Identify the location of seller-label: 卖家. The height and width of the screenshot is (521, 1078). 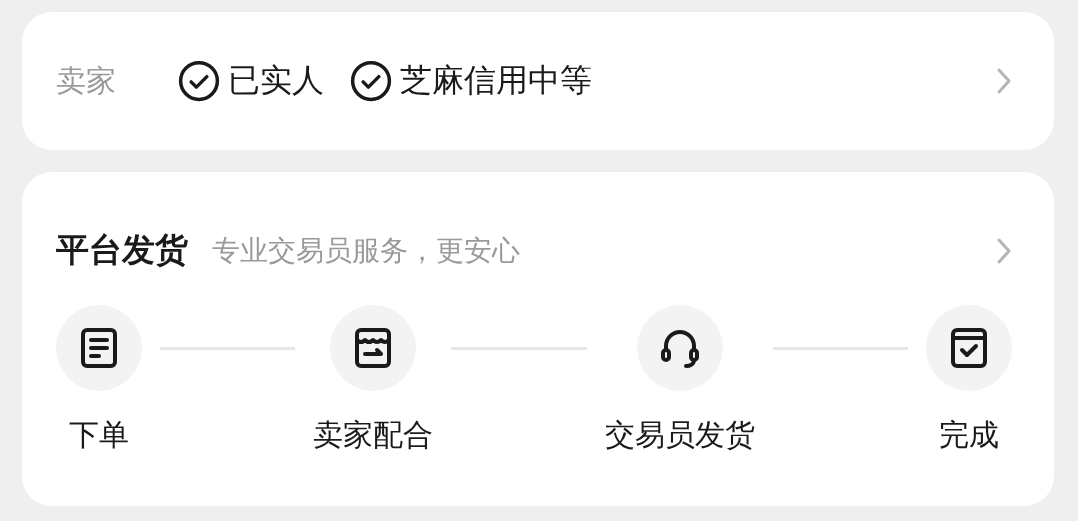
(86, 80).